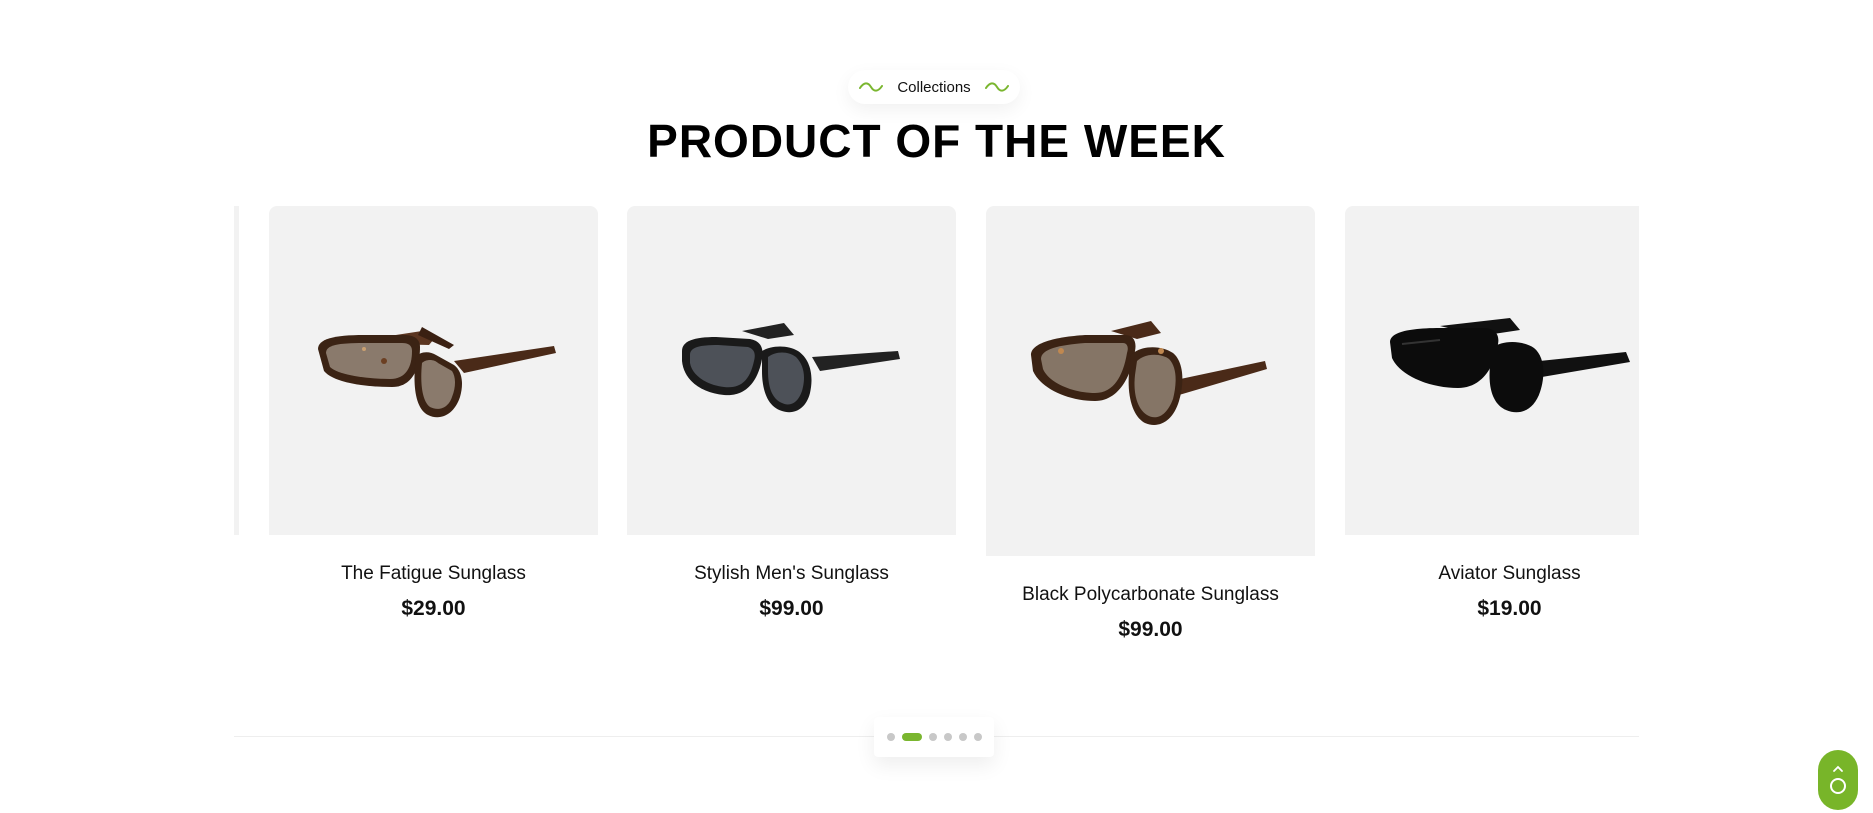 The height and width of the screenshot is (813, 1873). Describe the element at coordinates (936, 141) in the screenshot. I see `section-title: PRODUCT OF THE WEEK` at that location.